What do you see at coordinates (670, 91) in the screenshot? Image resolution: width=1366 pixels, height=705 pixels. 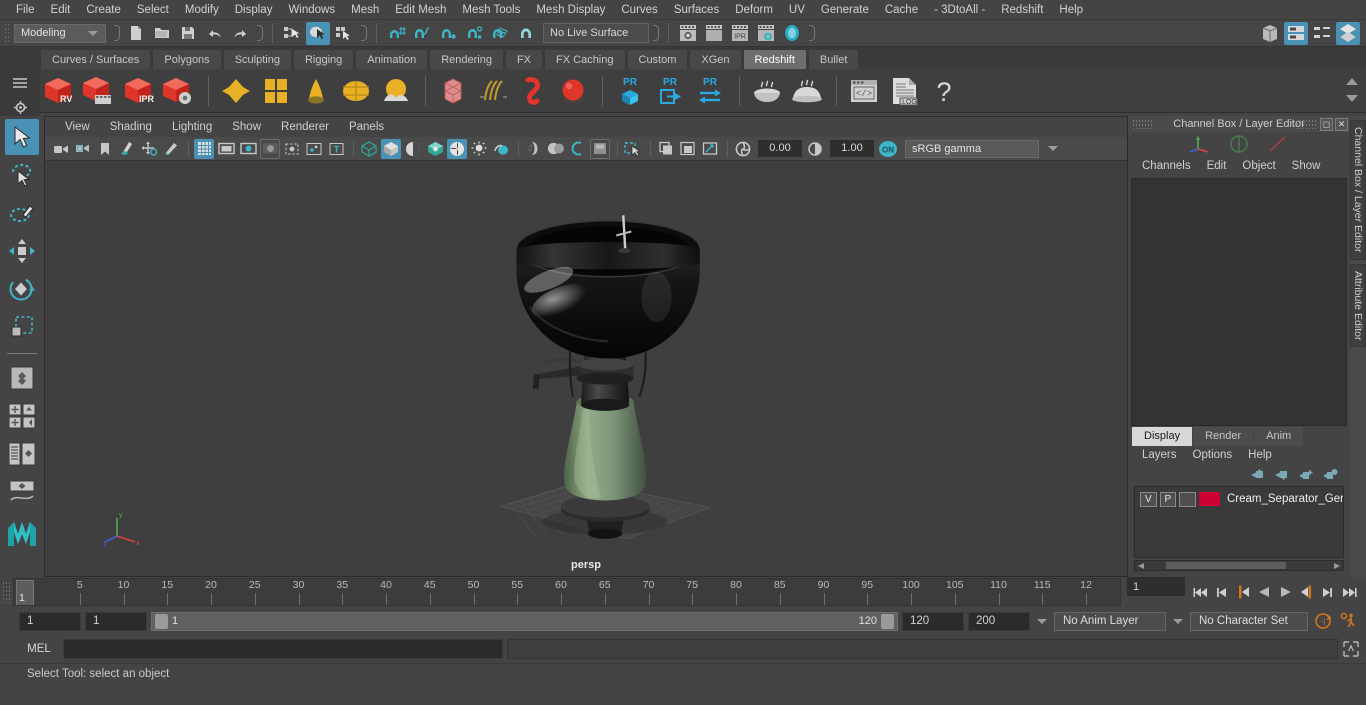 I see `redshift-proxy-export-icon: PR` at bounding box center [670, 91].